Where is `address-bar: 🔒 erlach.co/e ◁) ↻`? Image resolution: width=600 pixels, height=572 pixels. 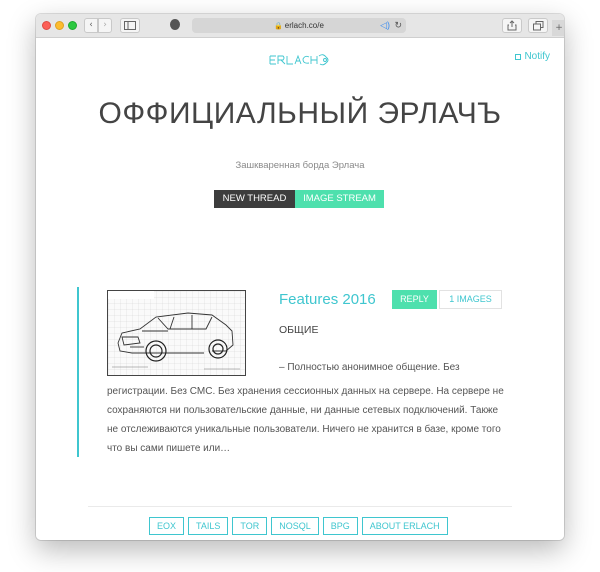 address-bar: 🔒 erlach.co/e ◁) ↻ is located at coordinates (299, 25).